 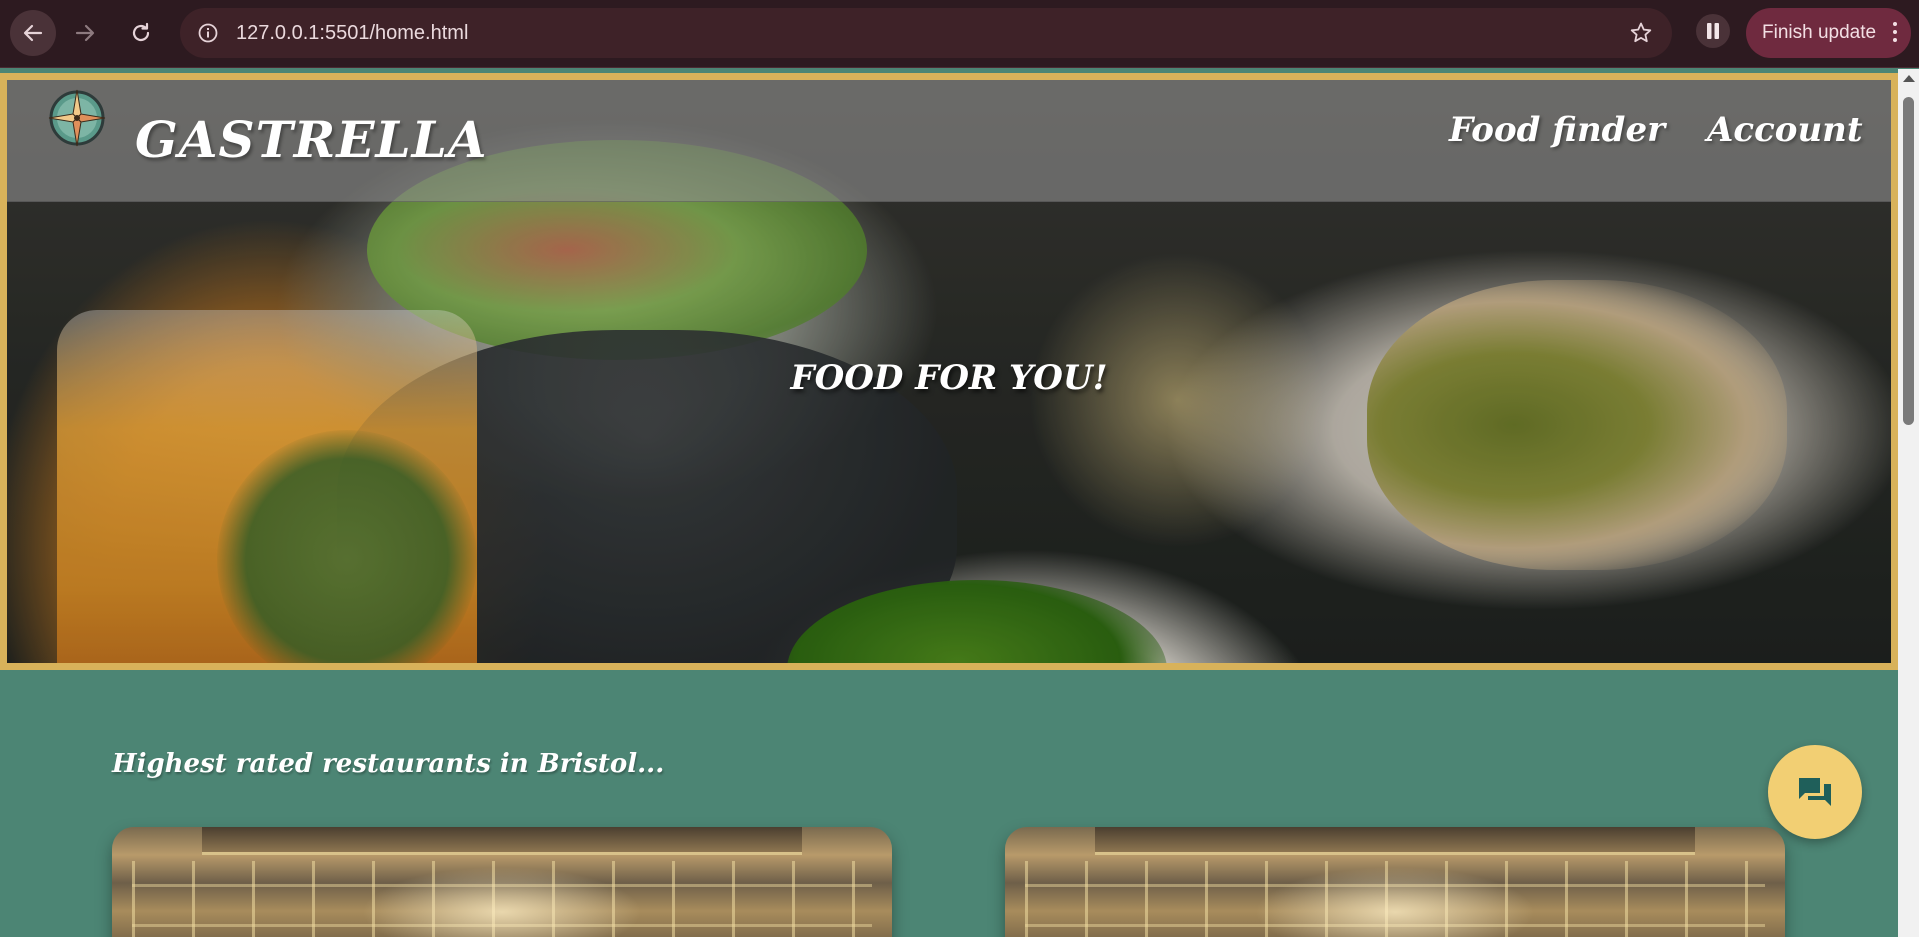 I want to click on address-bar: 127.0.0.1:5501/home.html, so click(x=926, y=33).